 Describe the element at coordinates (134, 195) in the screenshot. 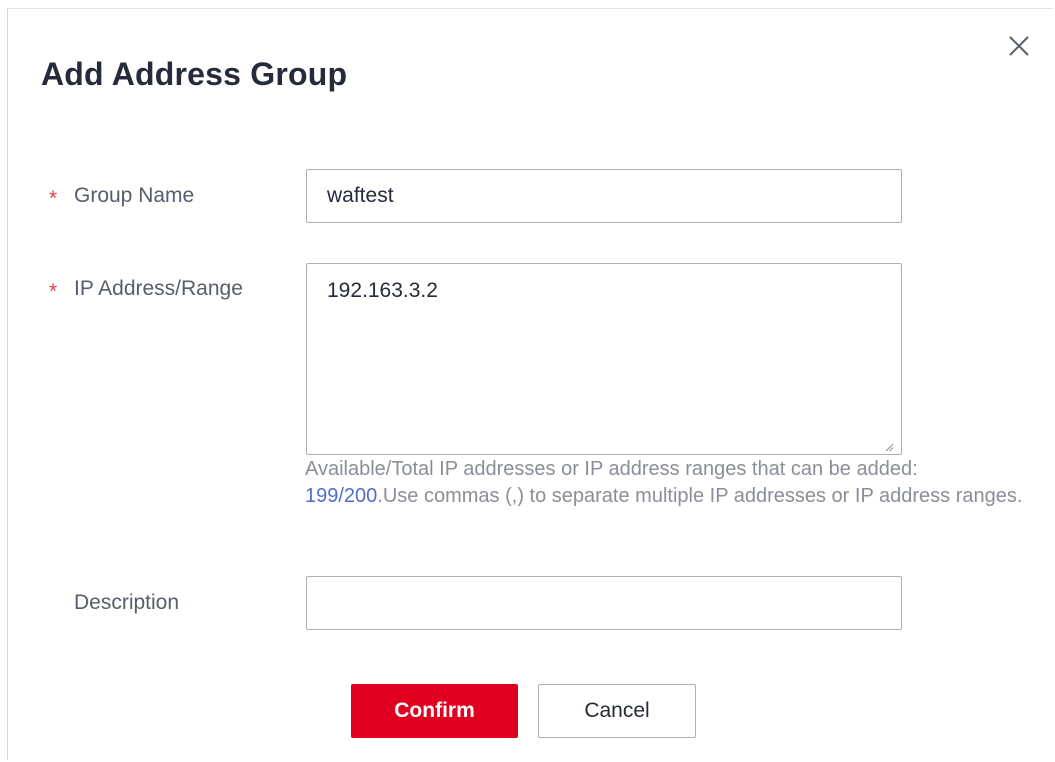

I see `group-name-label: Group Name` at that location.